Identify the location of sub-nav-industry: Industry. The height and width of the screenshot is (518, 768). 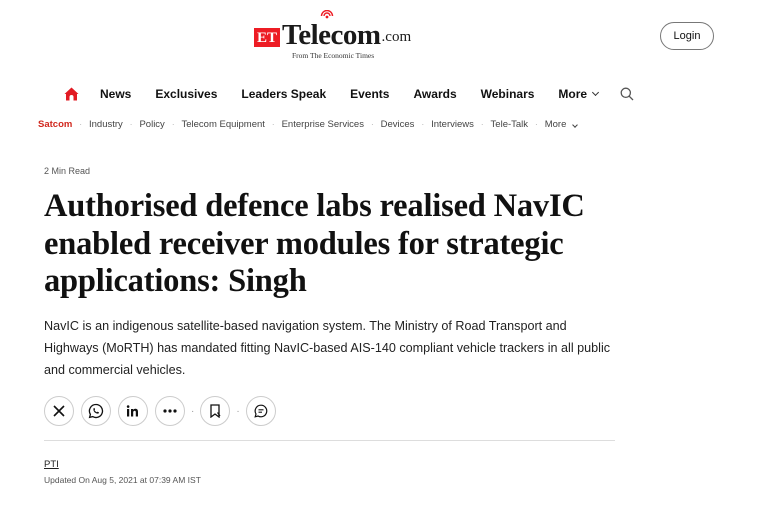
(106, 124).